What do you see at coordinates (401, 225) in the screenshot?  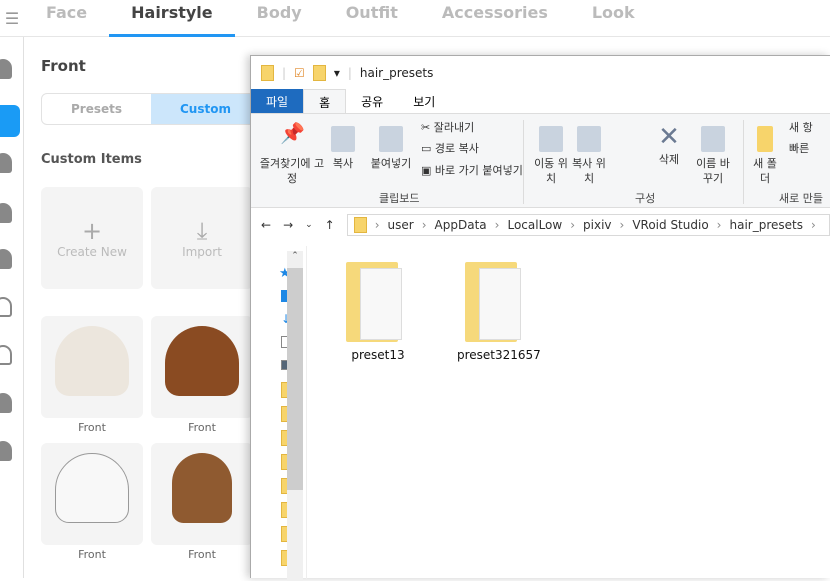 I see `breadcrumb-item: user` at bounding box center [401, 225].